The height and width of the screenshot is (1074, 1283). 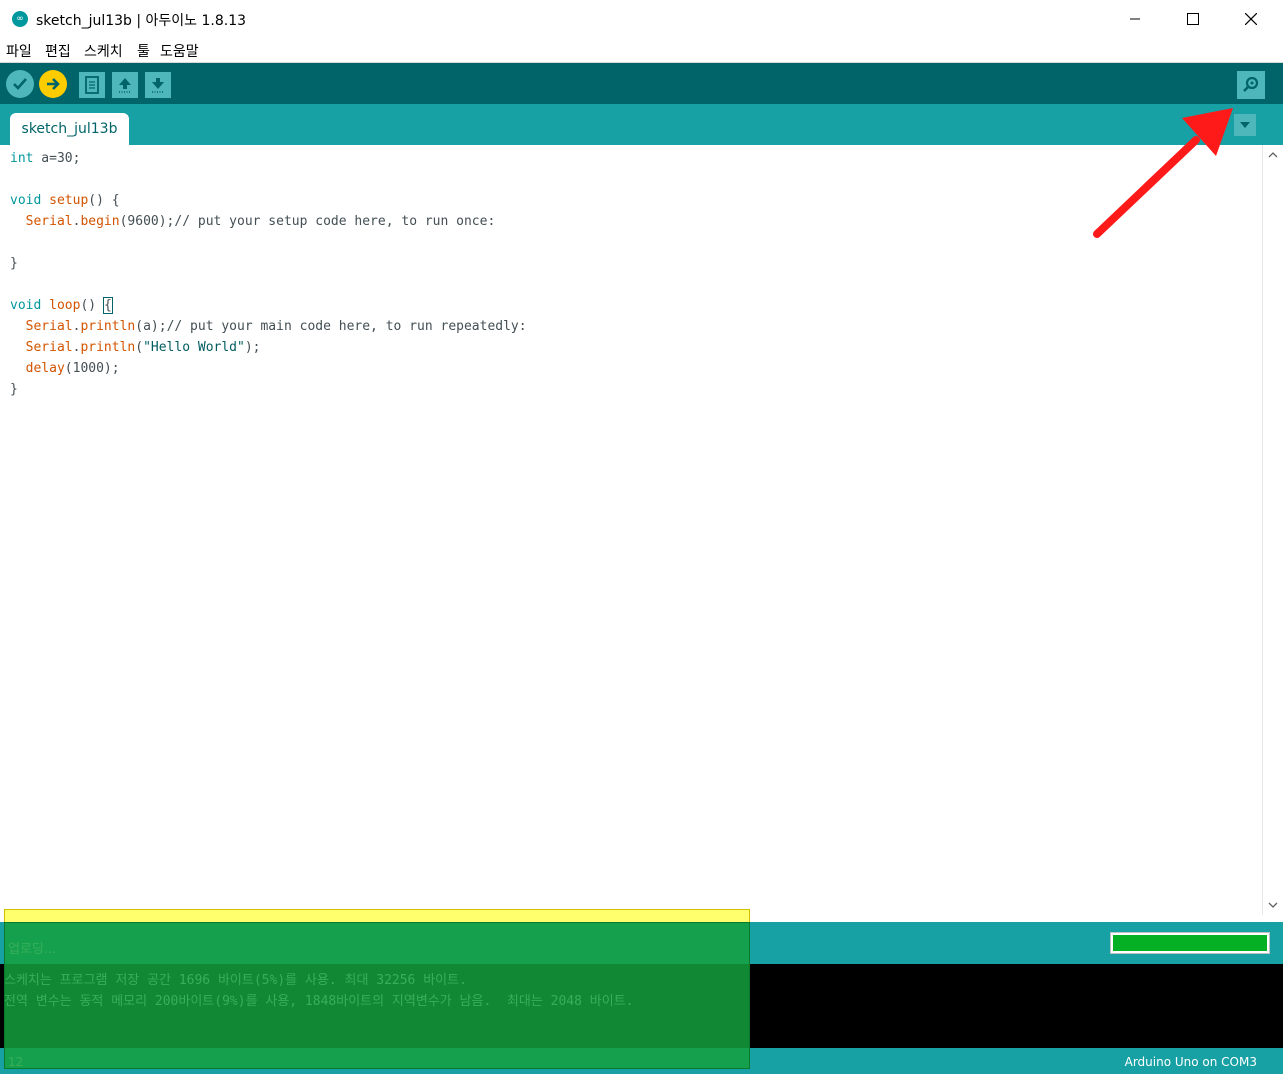 What do you see at coordinates (641, 124) in the screenshot?
I see `tab-bar: sketch_jul13b` at bounding box center [641, 124].